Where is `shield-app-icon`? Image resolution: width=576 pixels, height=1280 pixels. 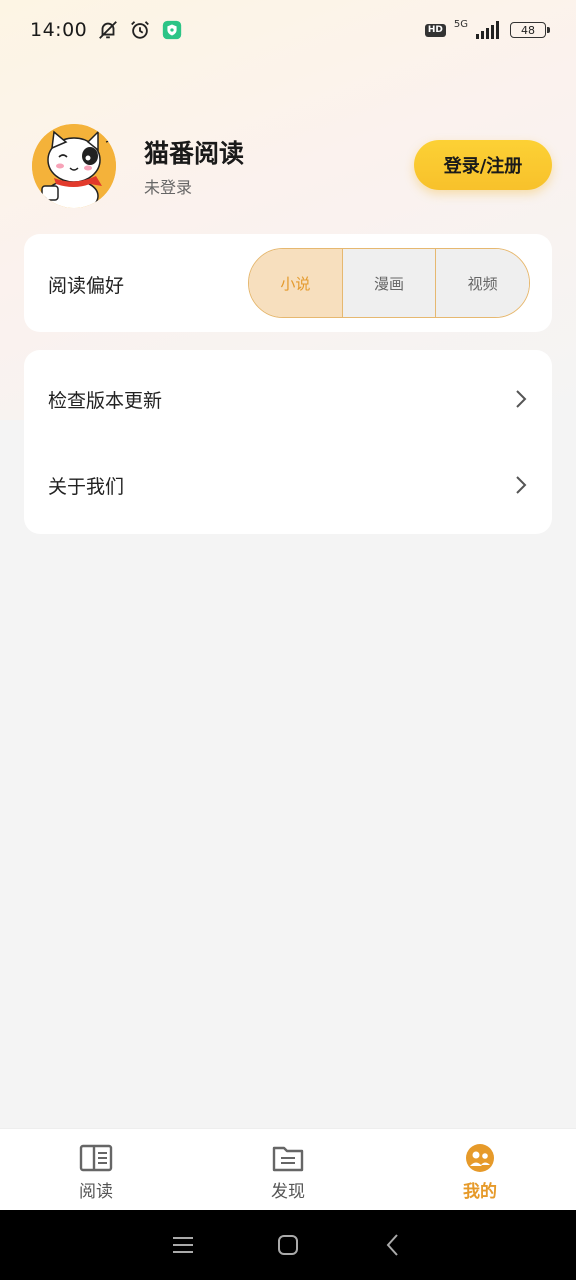
shield-app-icon is located at coordinates (172, 30).